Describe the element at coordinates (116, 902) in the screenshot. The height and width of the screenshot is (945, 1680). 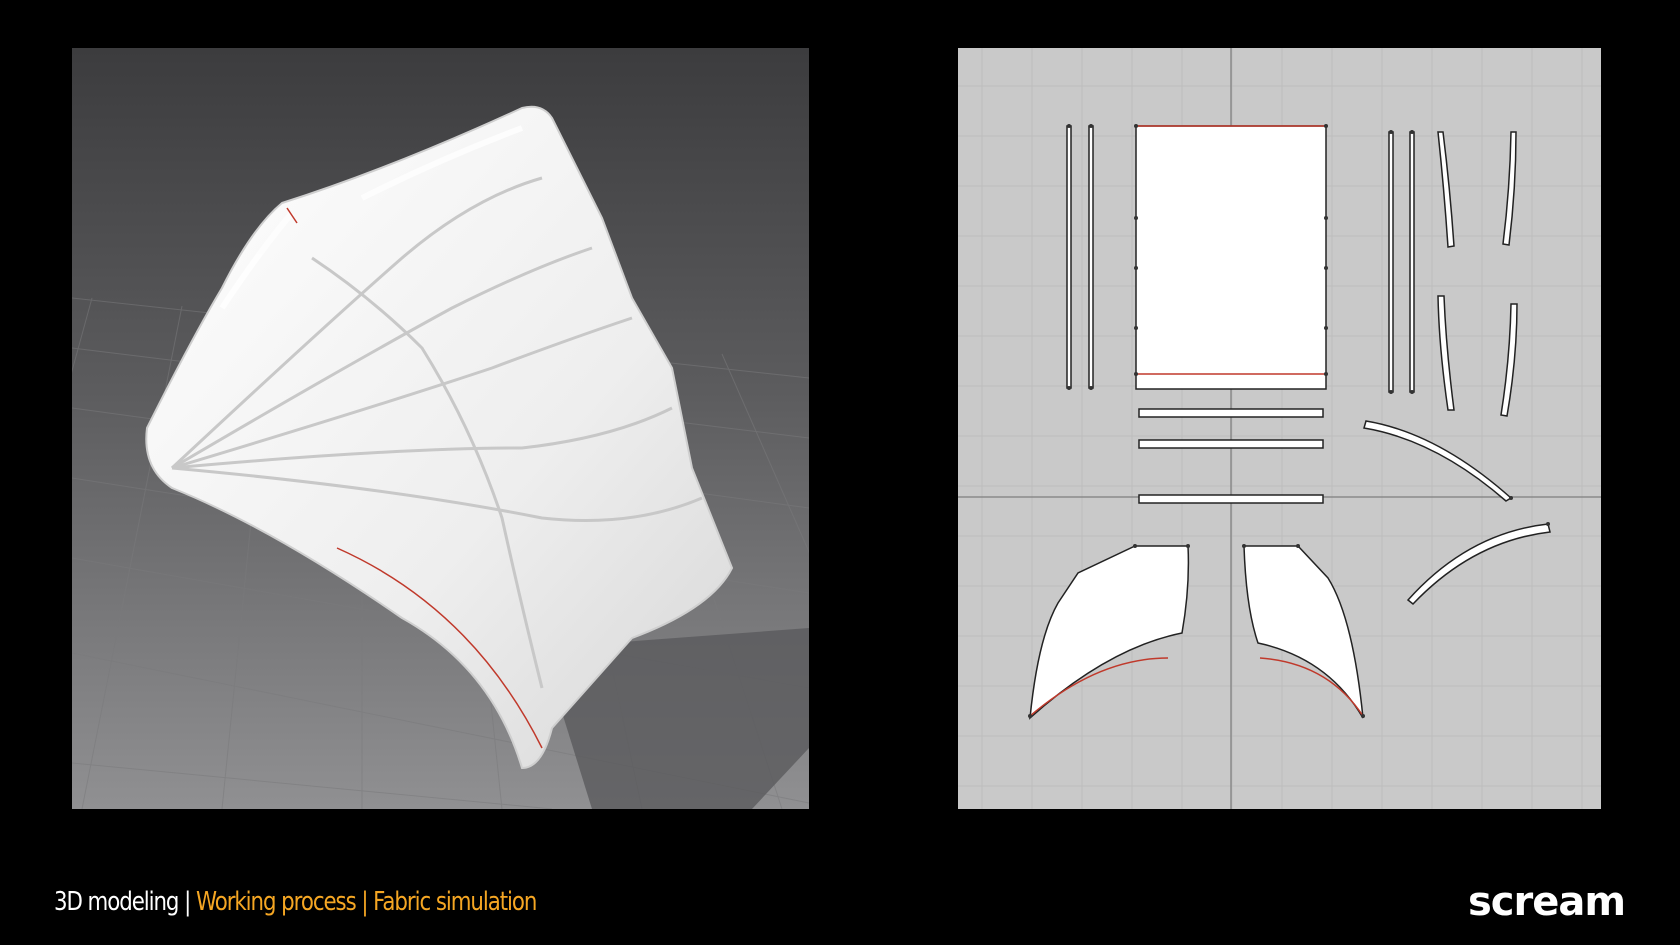
I see `caption-primary: 3D modeling` at that location.